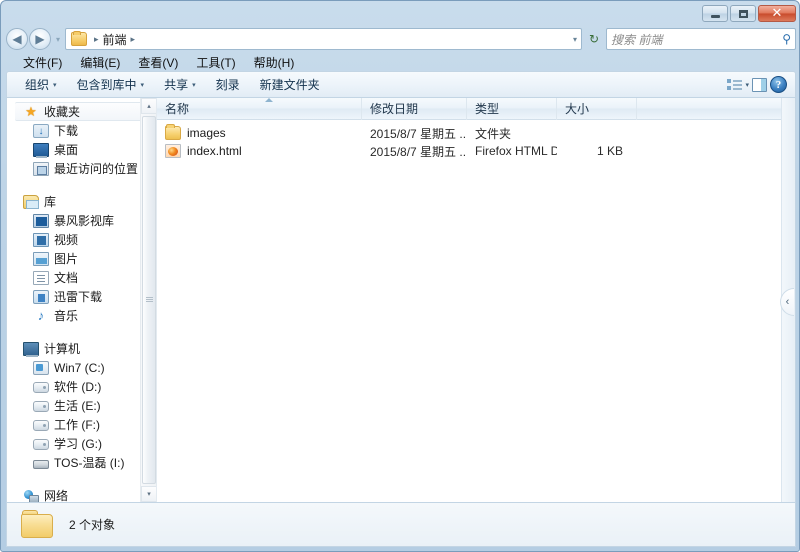  I want to click on sidebar-item-favorites: 收藏夹, so click(84, 111).